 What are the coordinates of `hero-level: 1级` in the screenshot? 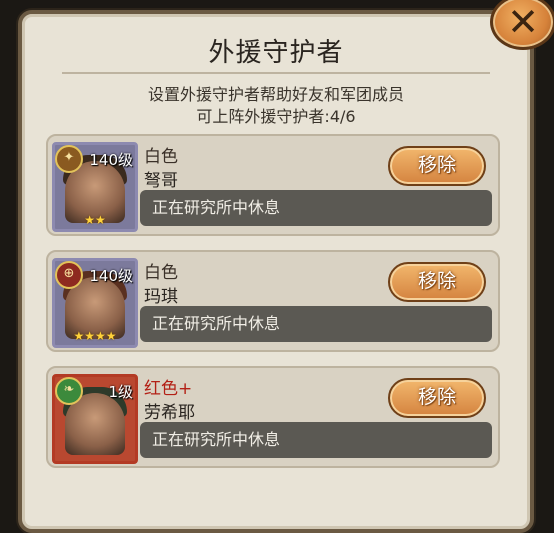 It's located at (120, 392).